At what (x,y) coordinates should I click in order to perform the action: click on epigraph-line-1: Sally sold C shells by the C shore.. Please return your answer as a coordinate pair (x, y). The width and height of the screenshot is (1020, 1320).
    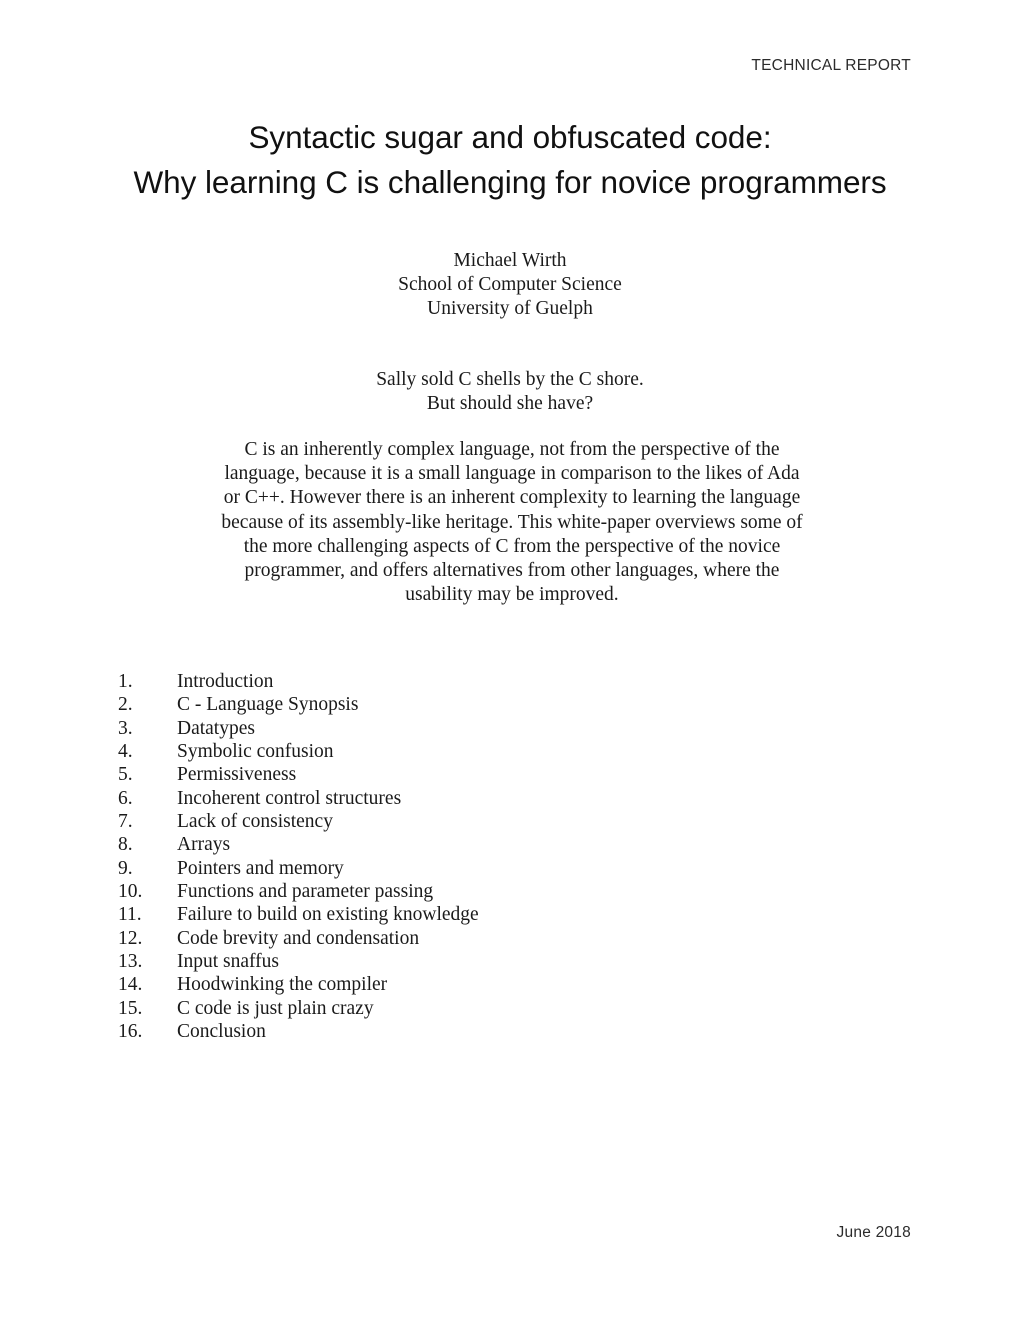
    Looking at the image, I should click on (510, 379).